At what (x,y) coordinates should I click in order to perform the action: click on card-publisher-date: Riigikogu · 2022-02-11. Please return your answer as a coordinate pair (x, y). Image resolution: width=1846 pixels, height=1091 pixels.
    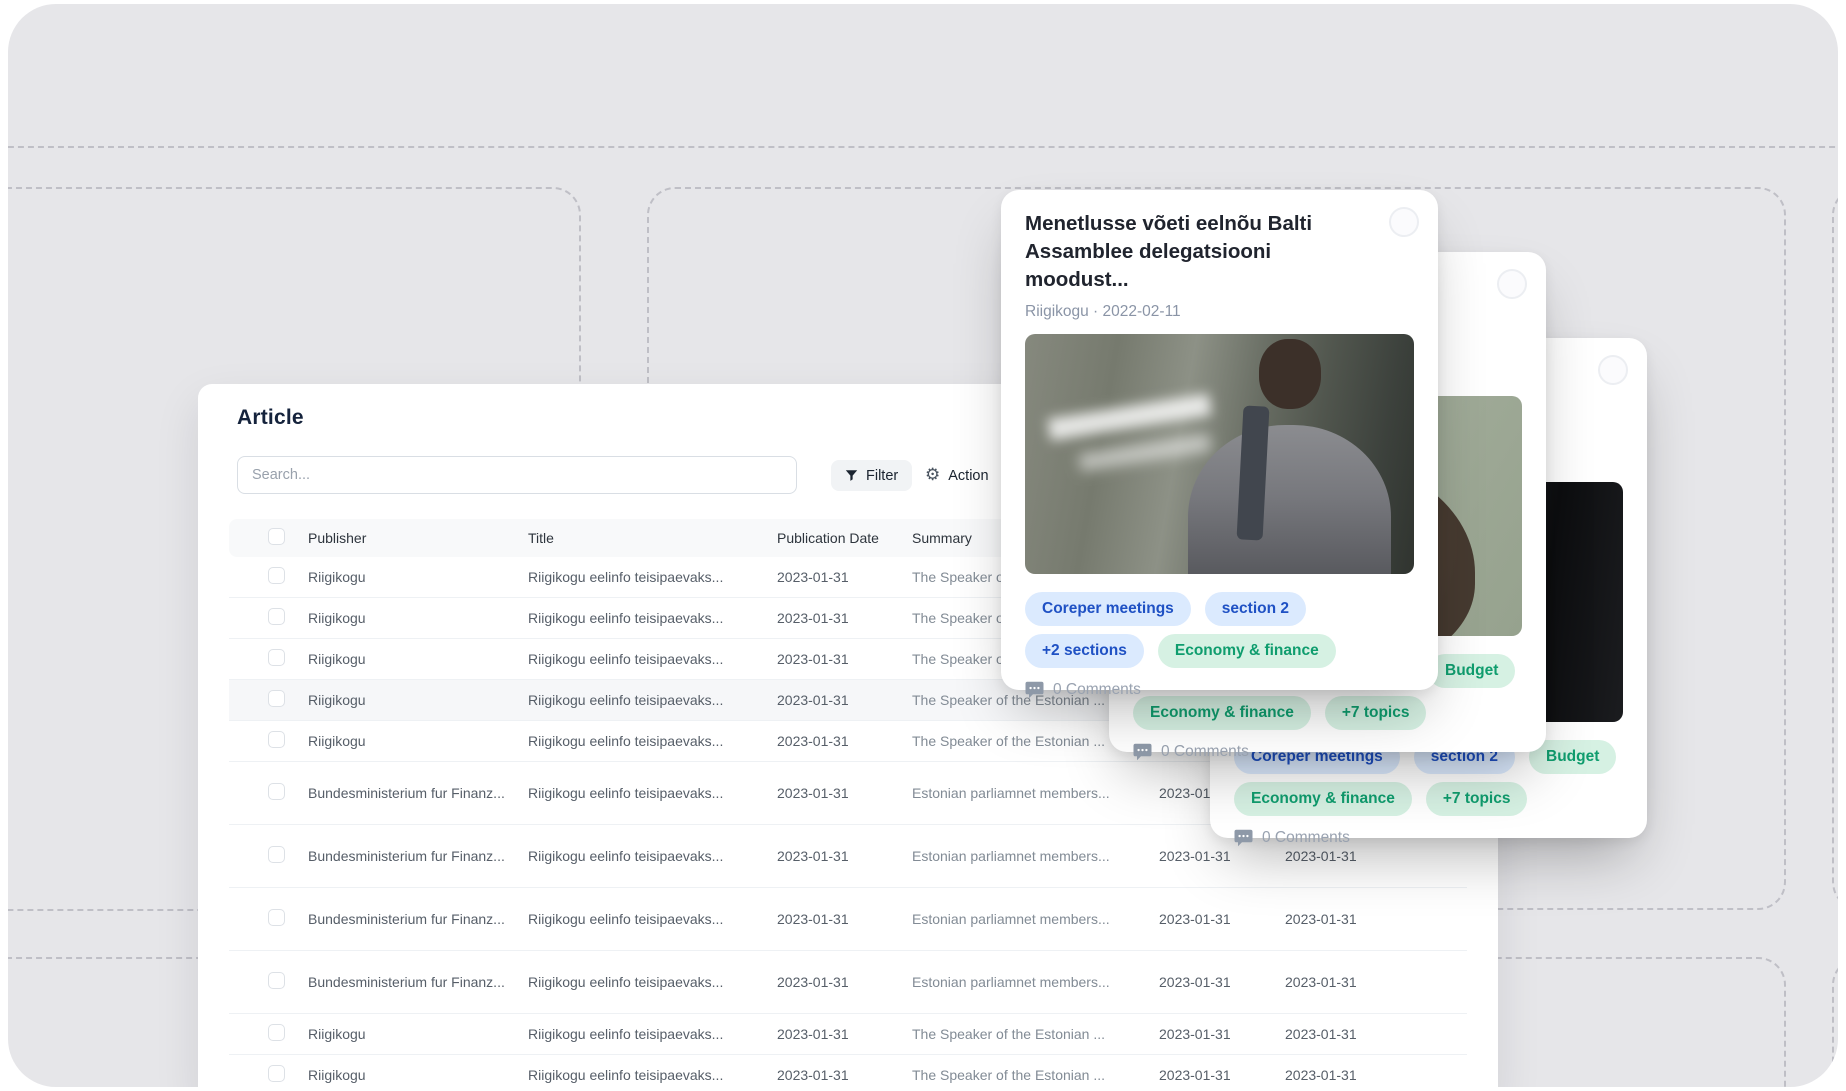
    Looking at the image, I should click on (1103, 311).